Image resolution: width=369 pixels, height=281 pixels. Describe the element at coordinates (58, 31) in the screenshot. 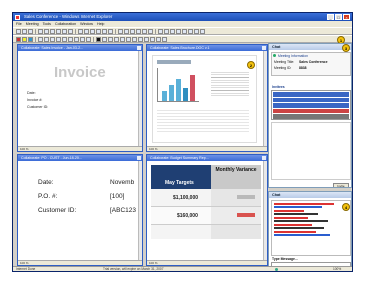

I see `paste-icon` at that location.